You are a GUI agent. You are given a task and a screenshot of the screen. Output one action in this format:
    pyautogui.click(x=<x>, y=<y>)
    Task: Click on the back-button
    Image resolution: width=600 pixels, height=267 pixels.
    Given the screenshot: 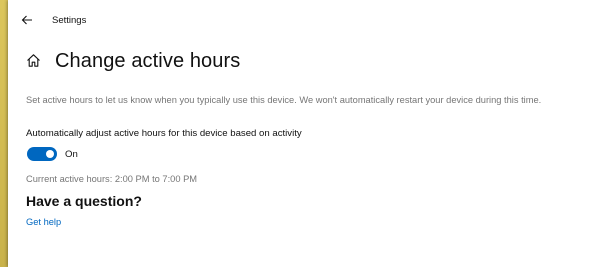 What is the action you would take?
    pyautogui.click(x=27, y=20)
    